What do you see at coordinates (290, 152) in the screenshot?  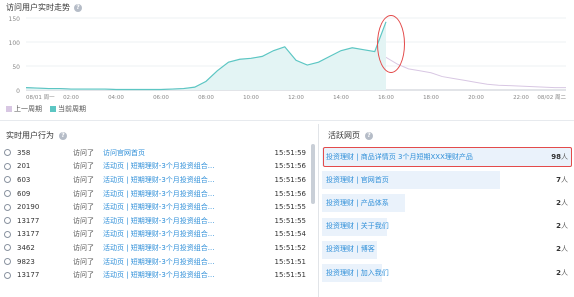 I see `timestamp: 15:51:59` at bounding box center [290, 152].